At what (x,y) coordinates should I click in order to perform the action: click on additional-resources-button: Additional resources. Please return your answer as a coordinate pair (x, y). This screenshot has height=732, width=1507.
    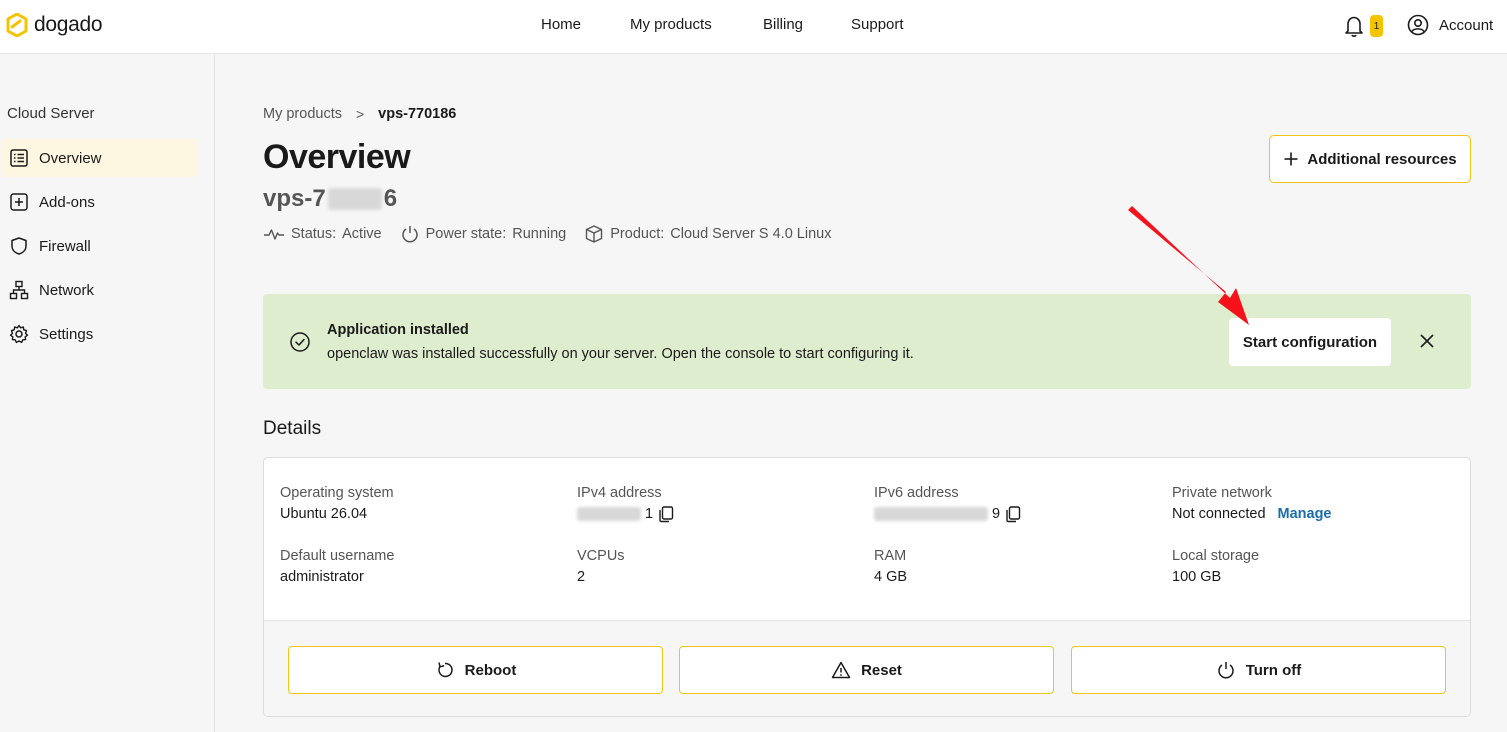
    Looking at the image, I should click on (1370, 159).